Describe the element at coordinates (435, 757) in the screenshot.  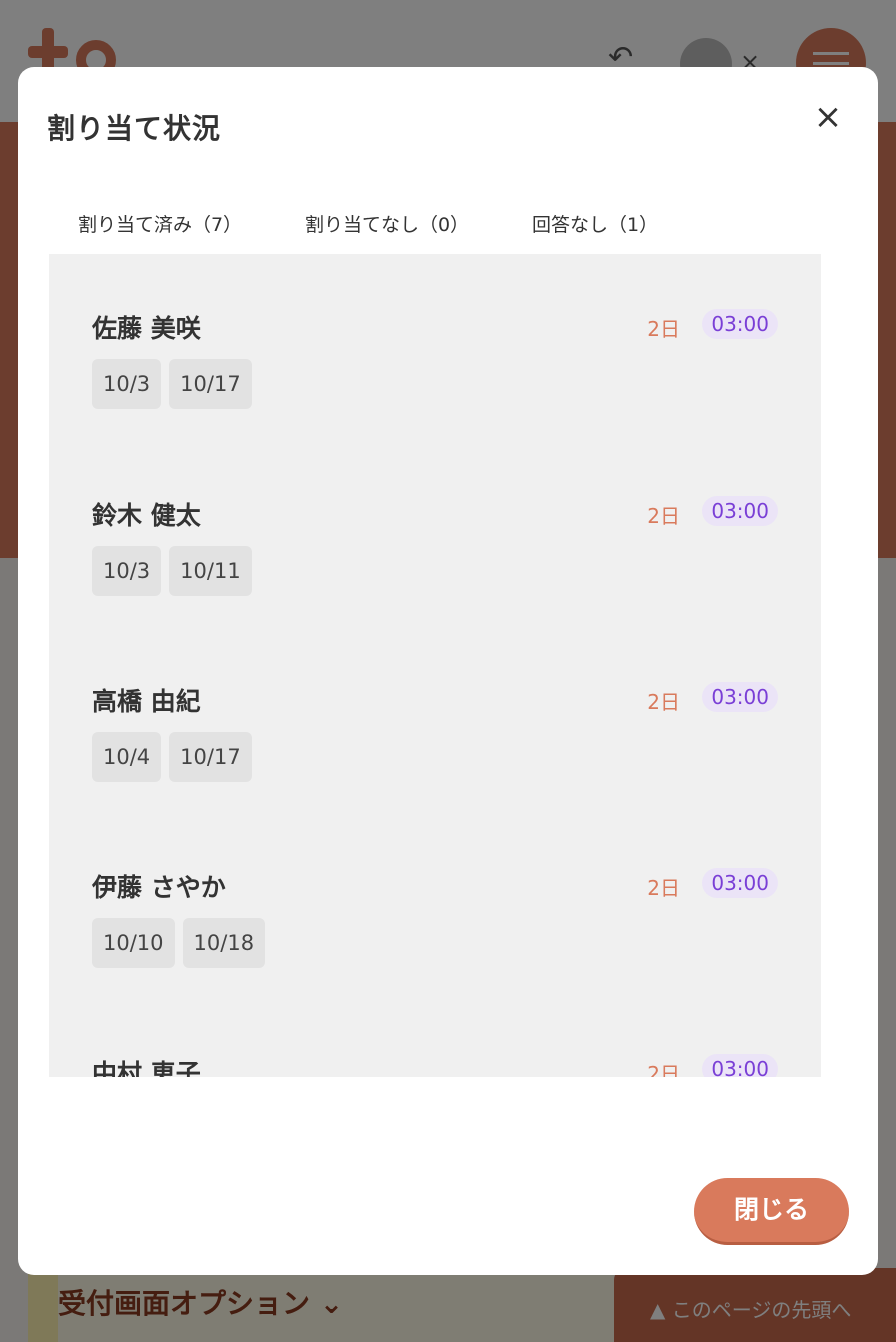
I see `list-item: 高橋 由紀 2日 03:00 10/4 10/17` at that location.